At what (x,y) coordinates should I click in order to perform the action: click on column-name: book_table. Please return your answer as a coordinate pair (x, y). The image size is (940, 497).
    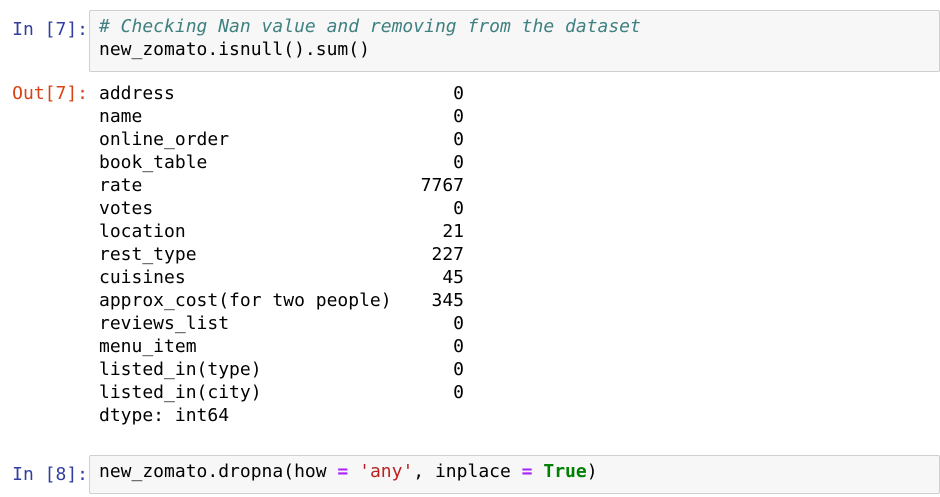
    Looking at the image, I should click on (153, 162).